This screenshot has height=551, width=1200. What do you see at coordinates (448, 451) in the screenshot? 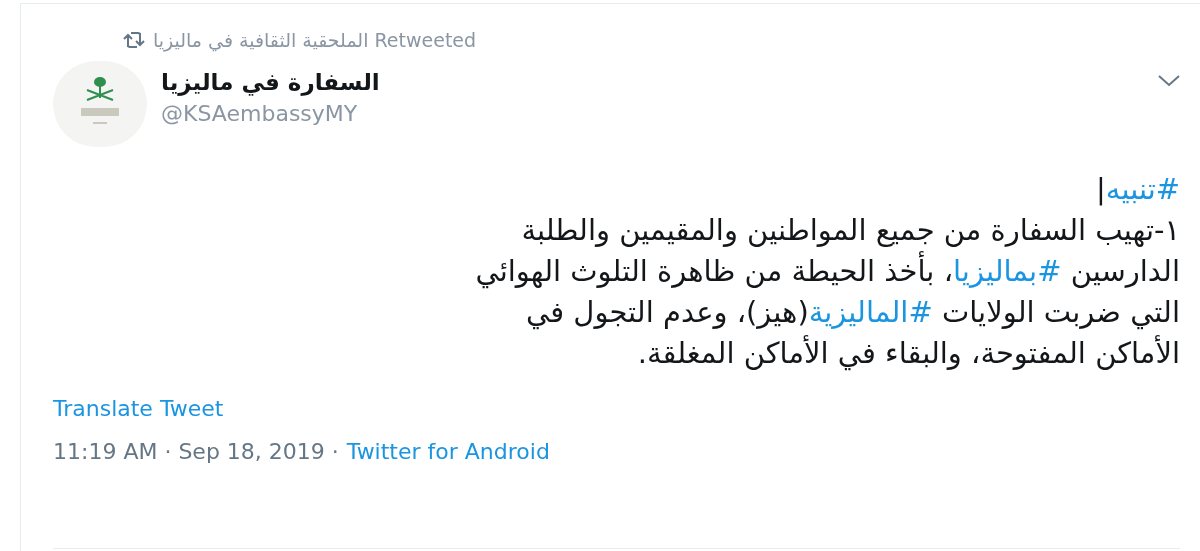
I see `source-link: Twitter for Android` at bounding box center [448, 451].